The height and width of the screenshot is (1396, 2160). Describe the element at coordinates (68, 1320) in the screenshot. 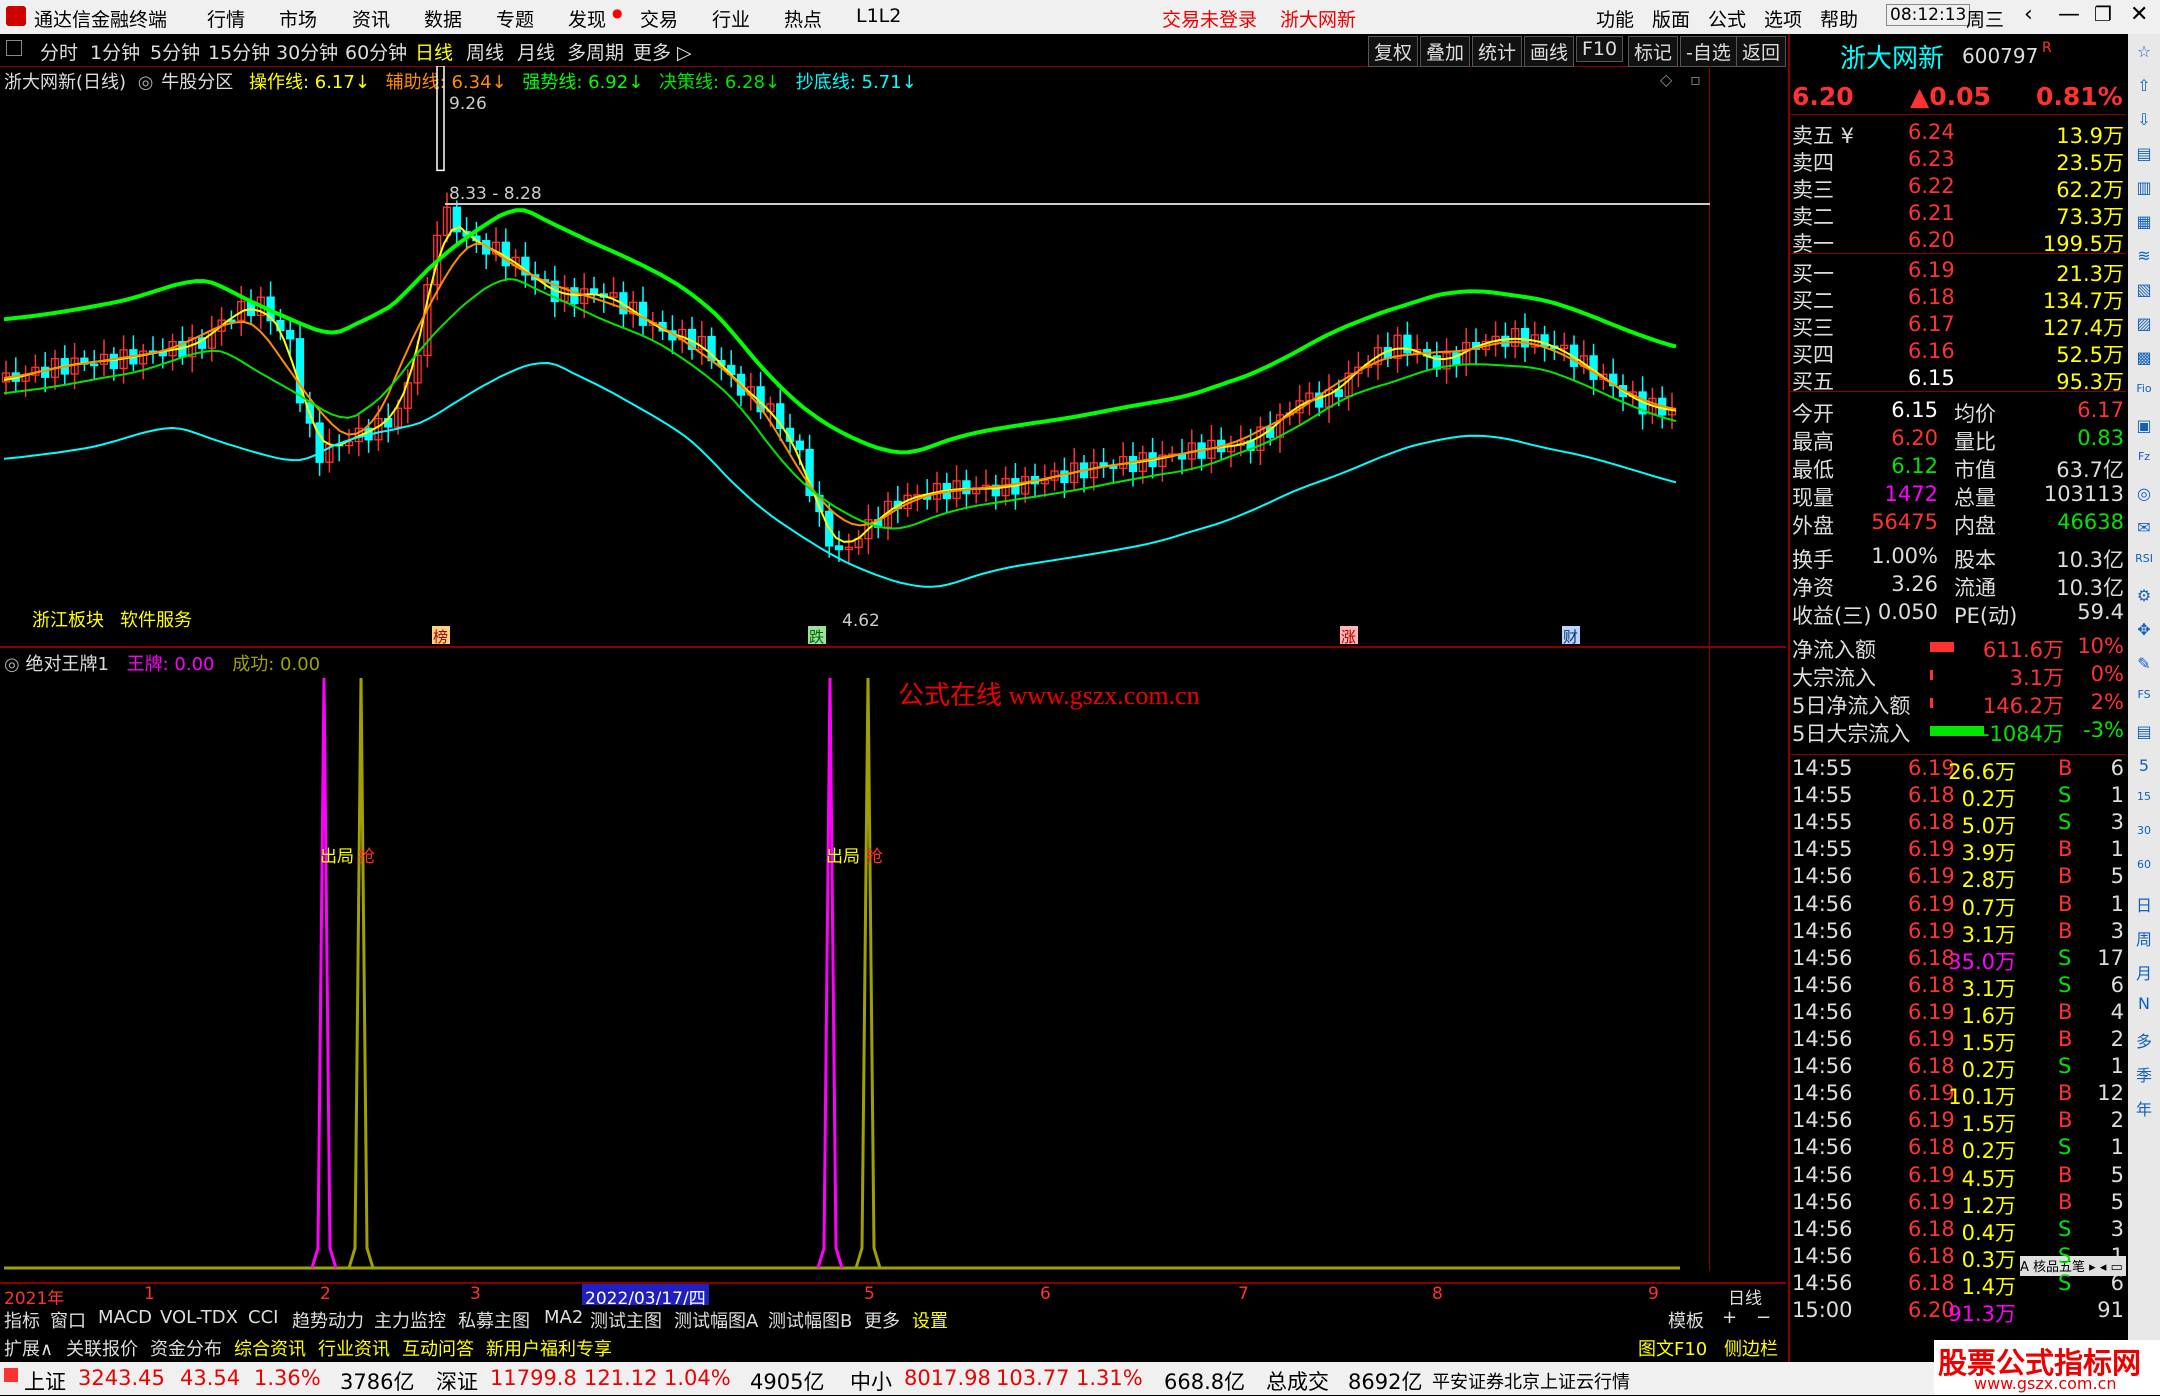

I see `tab-window: 窗口` at that location.